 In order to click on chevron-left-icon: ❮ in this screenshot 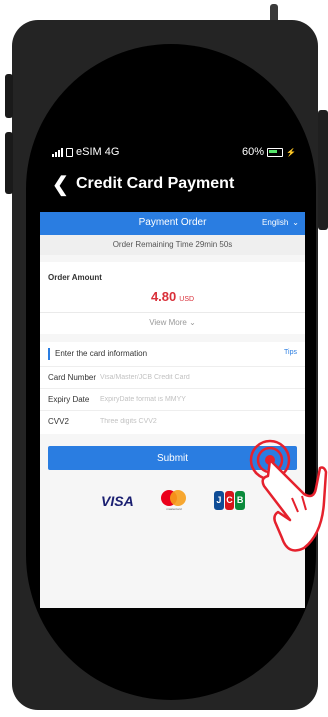, I will do `click(63, 184)`.